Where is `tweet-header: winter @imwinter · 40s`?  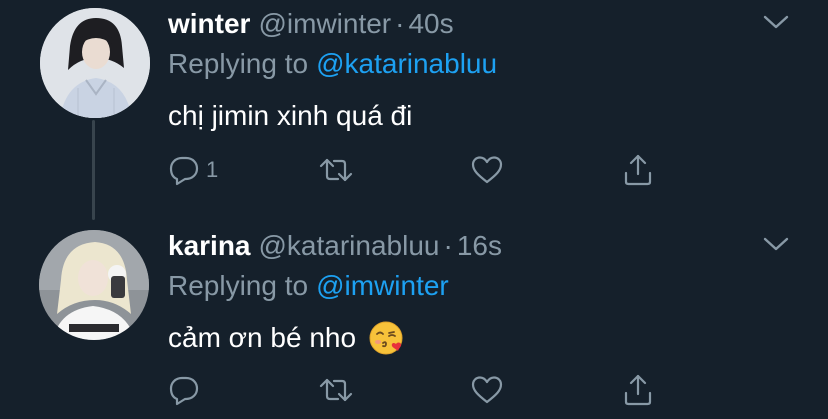 tweet-header: winter @imwinter · 40s is located at coordinates (311, 24).